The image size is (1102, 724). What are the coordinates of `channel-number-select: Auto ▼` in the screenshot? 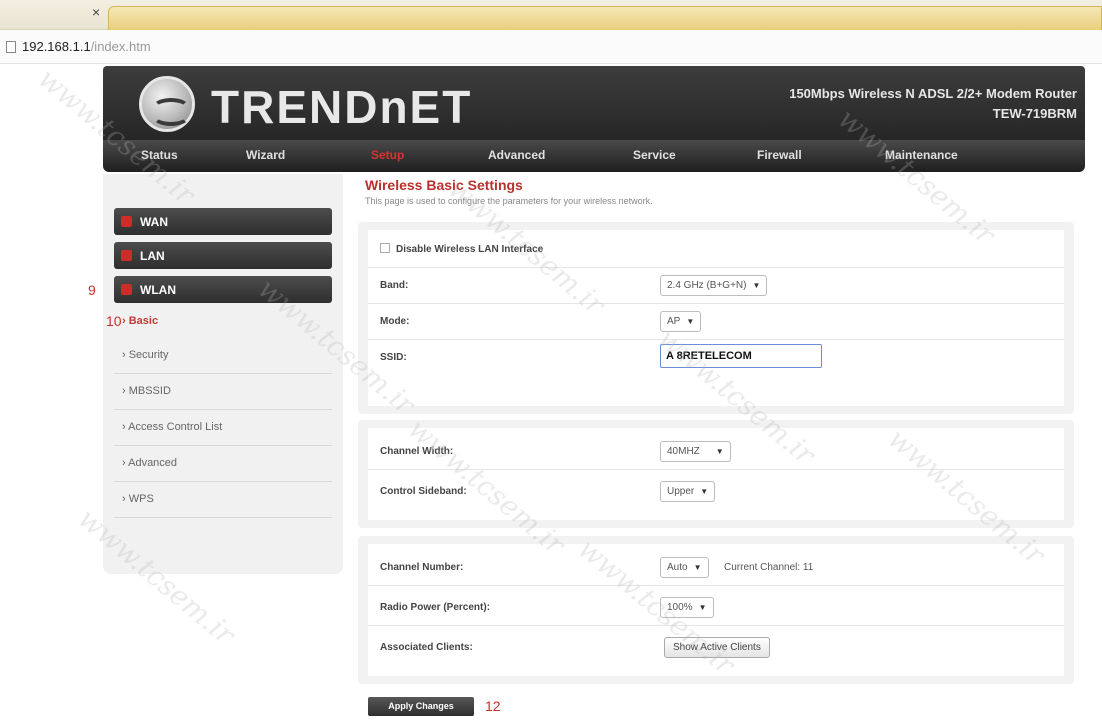 It's located at (684, 567).